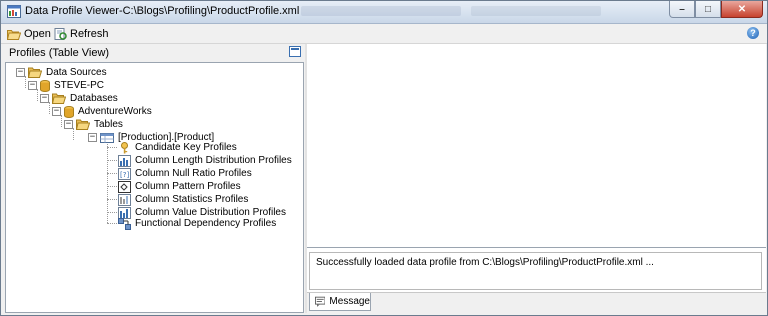  Describe the element at coordinates (708, 9) in the screenshot. I see `maximize-button: □` at that location.